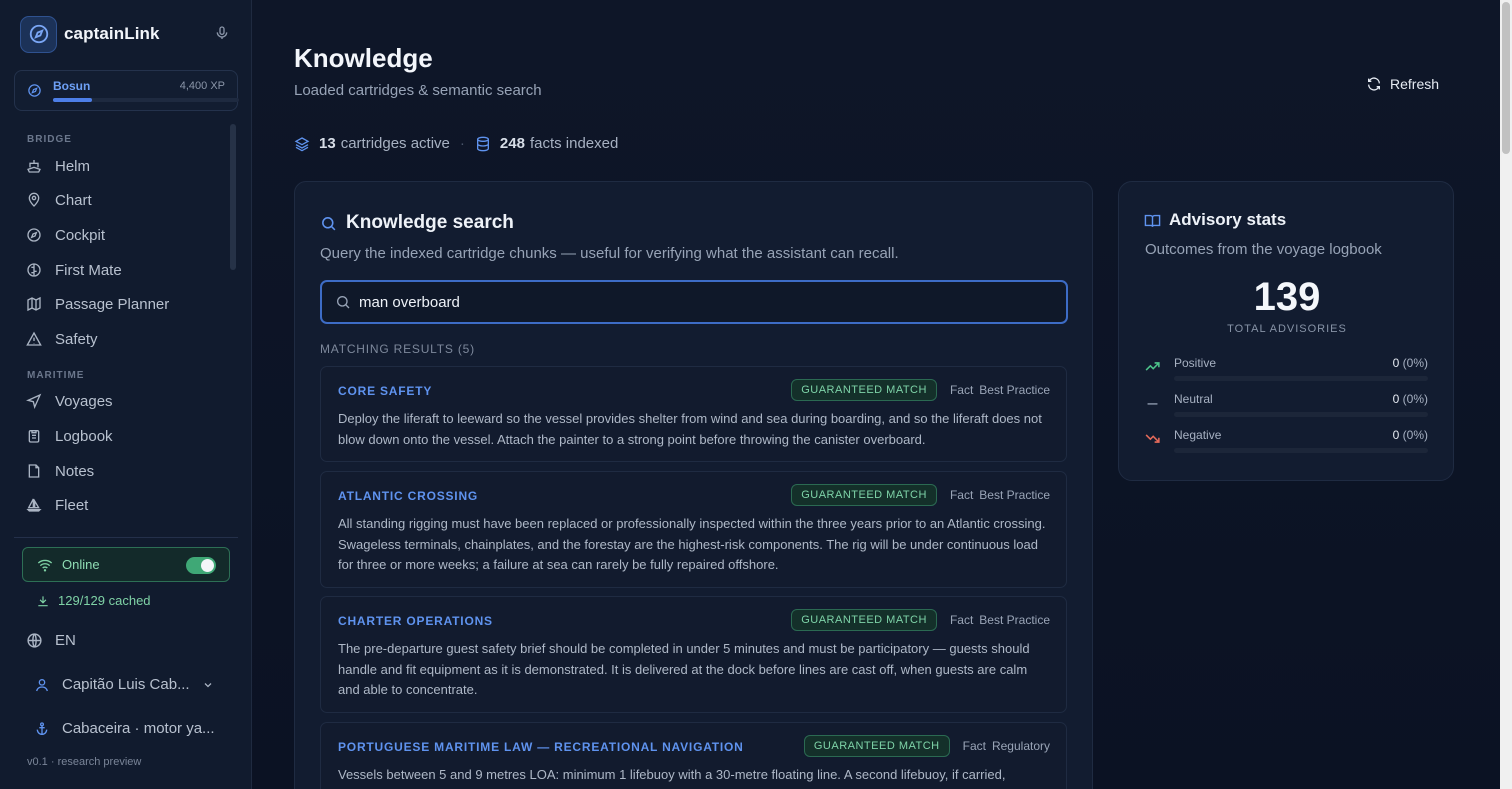 This screenshot has height=789, width=1512. I want to click on wifi-icon, so click(45, 565).